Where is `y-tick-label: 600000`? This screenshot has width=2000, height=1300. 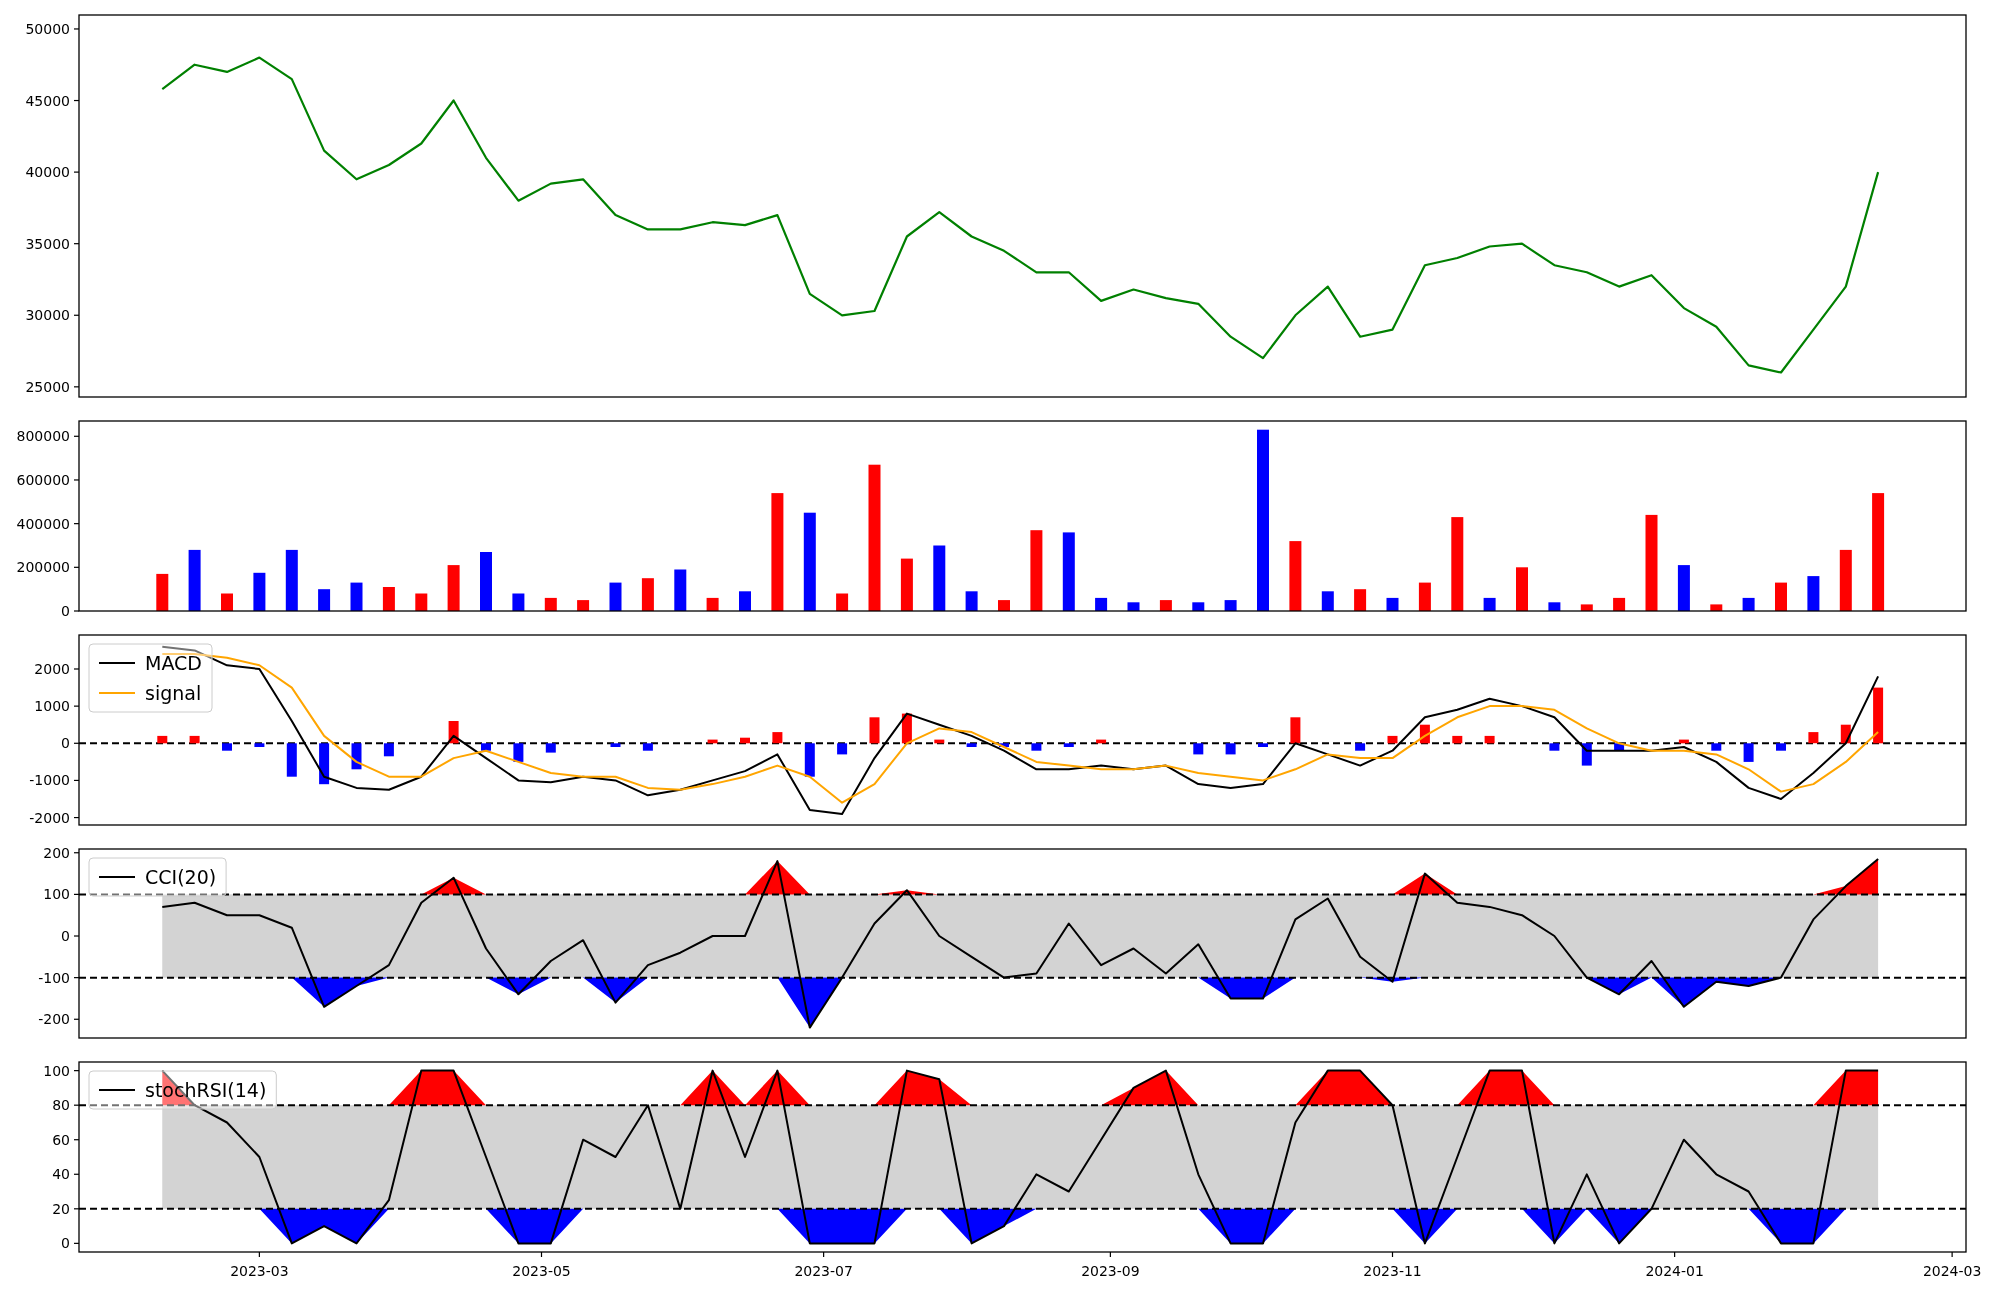 y-tick-label: 600000 is located at coordinates (43, 479).